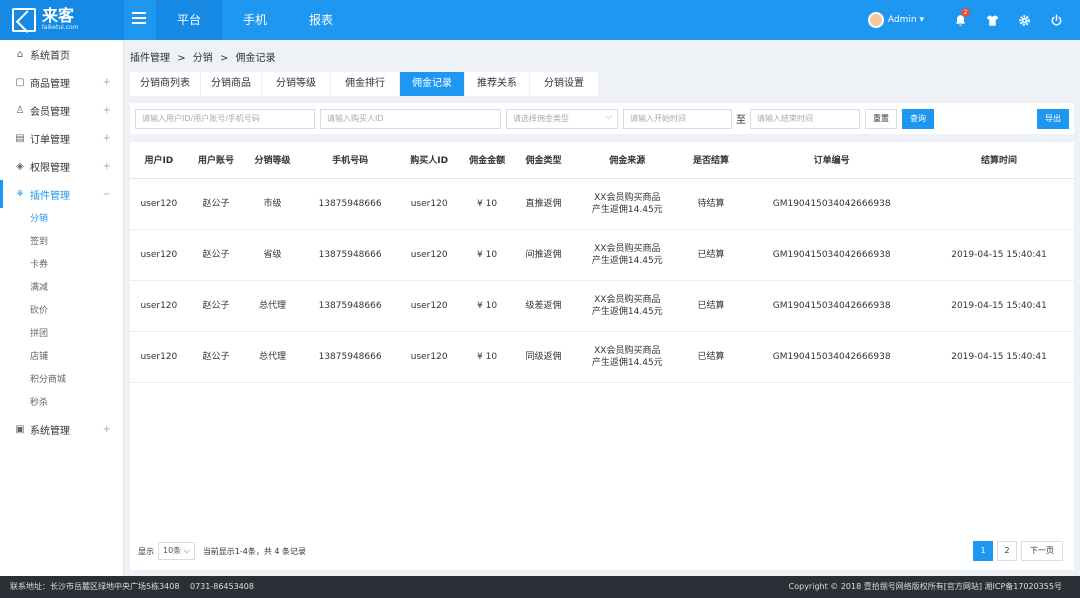 The image size is (1080, 598). Describe the element at coordinates (222, 551) in the screenshot. I see `pagination-info: 显示 10条 ⌵ 当前显示1-4条，共 4 条记录` at that location.